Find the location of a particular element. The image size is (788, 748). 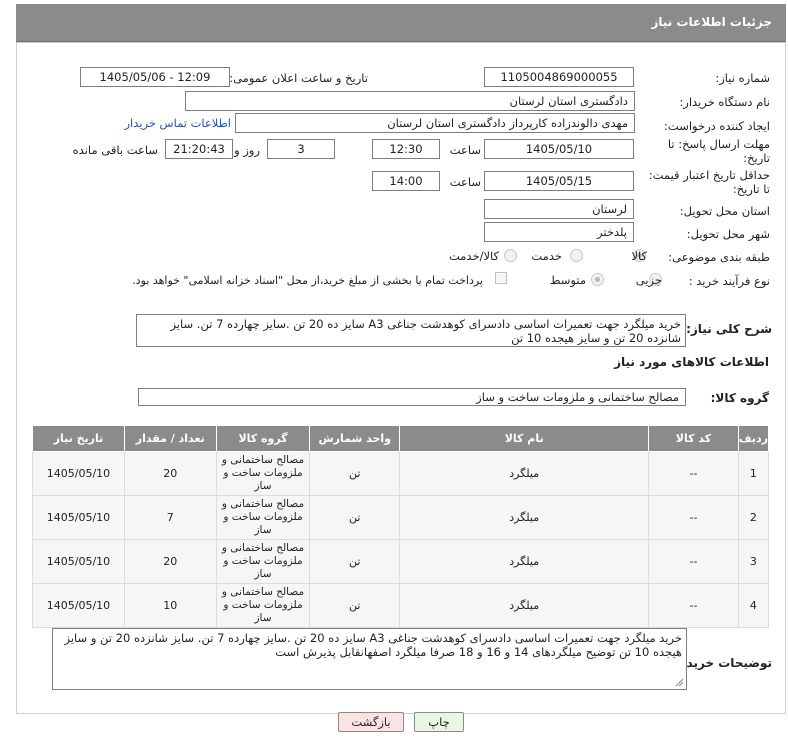

process-label: نوع فرآیند خرید : is located at coordinates (729, 281).